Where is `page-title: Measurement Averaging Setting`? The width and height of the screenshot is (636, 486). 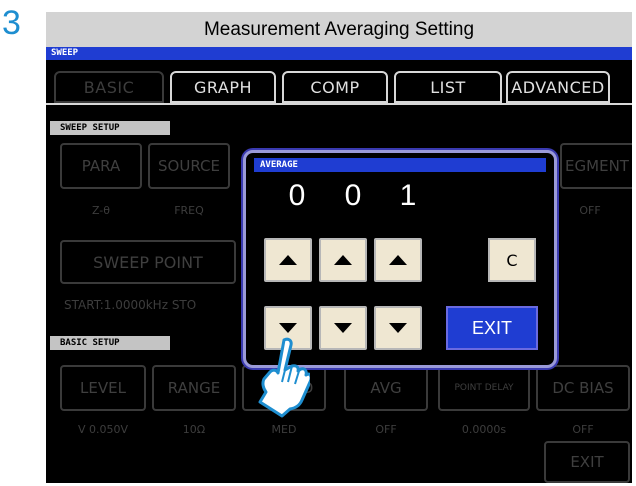
page-title: Measurement Averaging Setting is located at coordinates (339, 29).